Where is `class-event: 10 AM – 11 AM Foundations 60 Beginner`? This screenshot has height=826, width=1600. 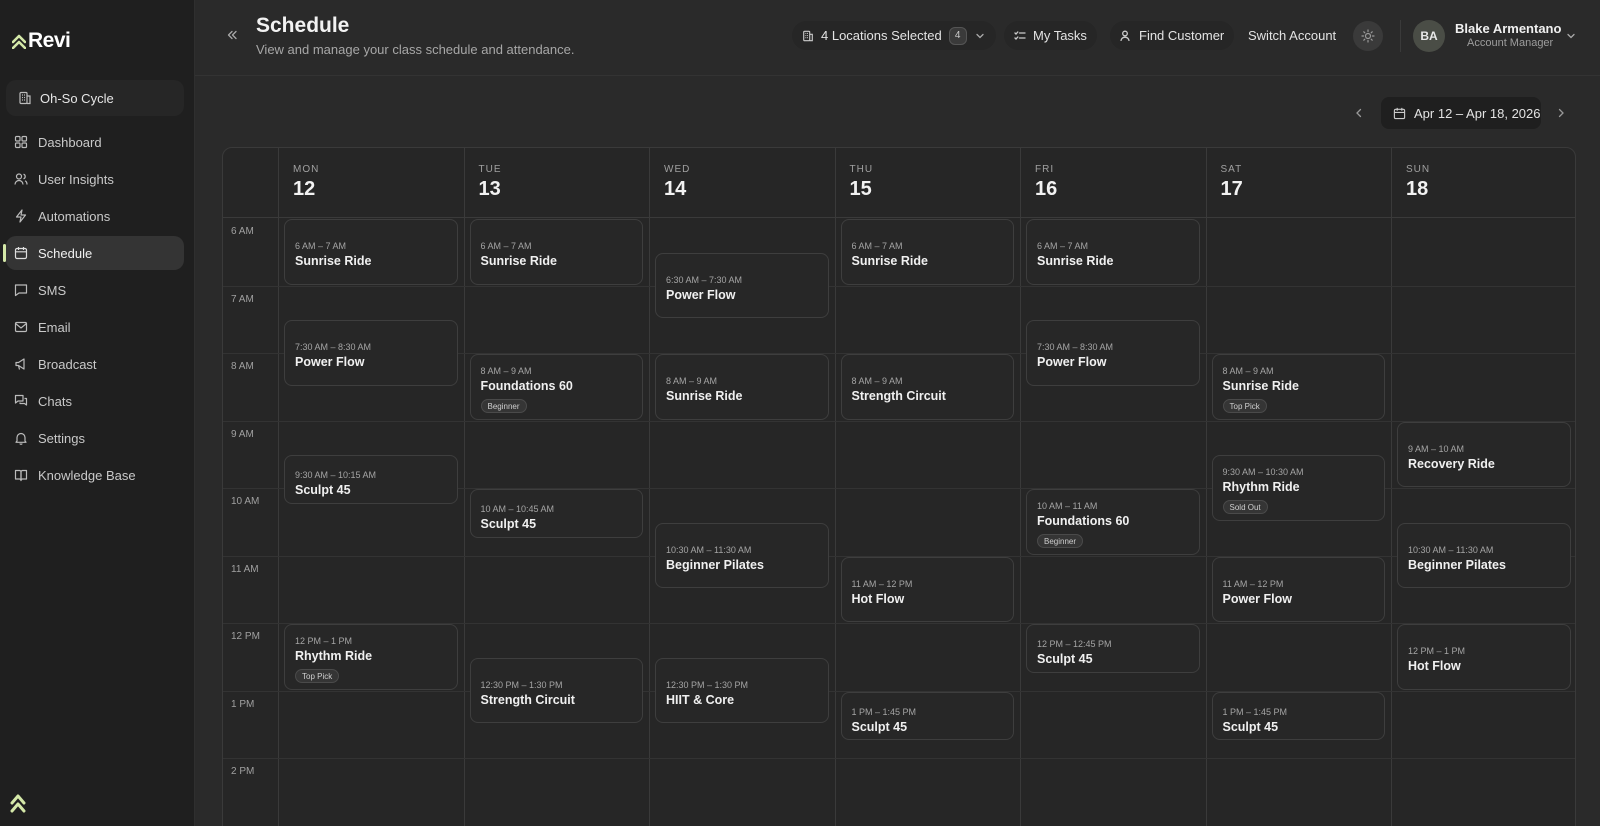 class-event: 10 AM – 11 AM Foundations 60 Beginner is located at coordinates (1113, 522).